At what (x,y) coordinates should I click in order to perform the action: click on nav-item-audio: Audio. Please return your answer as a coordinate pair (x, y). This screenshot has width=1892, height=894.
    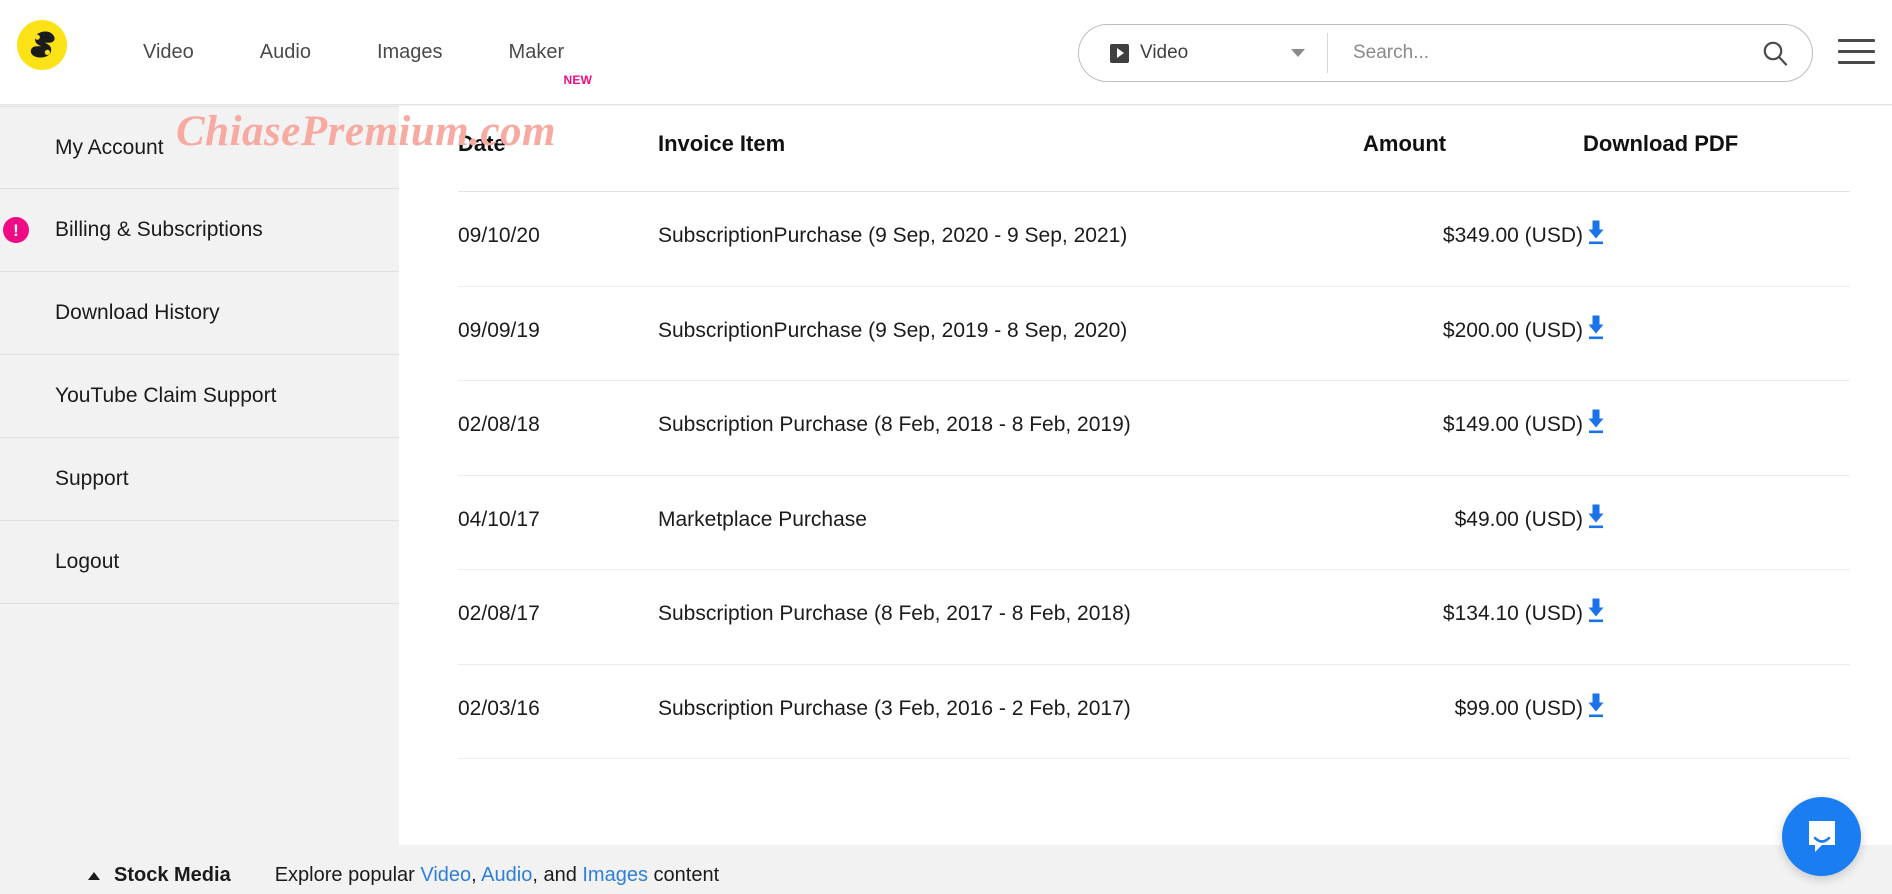
    Looking at the image, I should click on (285, 52).